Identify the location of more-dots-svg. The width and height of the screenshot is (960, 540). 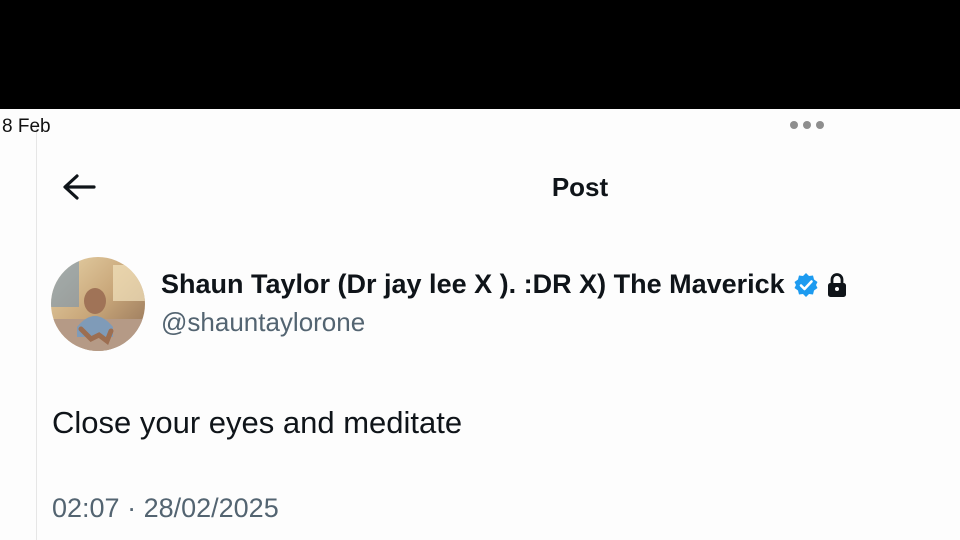
(807, 125).